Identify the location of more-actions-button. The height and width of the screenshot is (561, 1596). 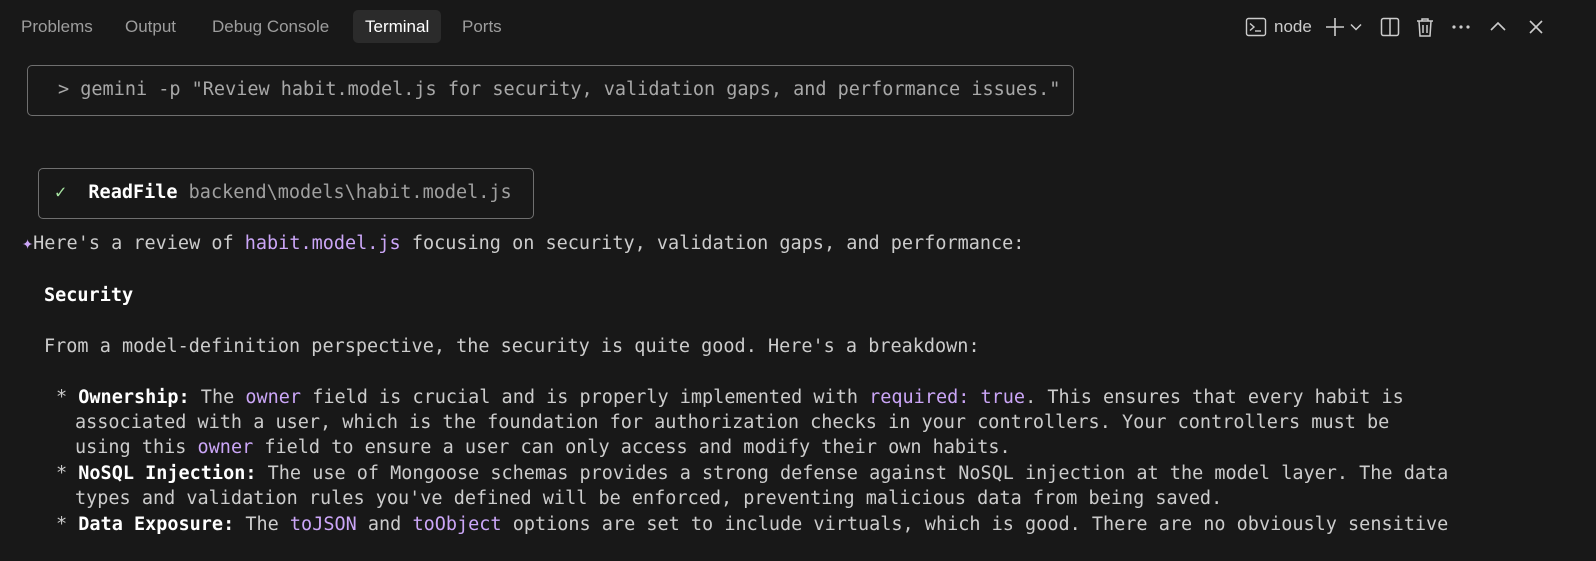
(1461, 27).